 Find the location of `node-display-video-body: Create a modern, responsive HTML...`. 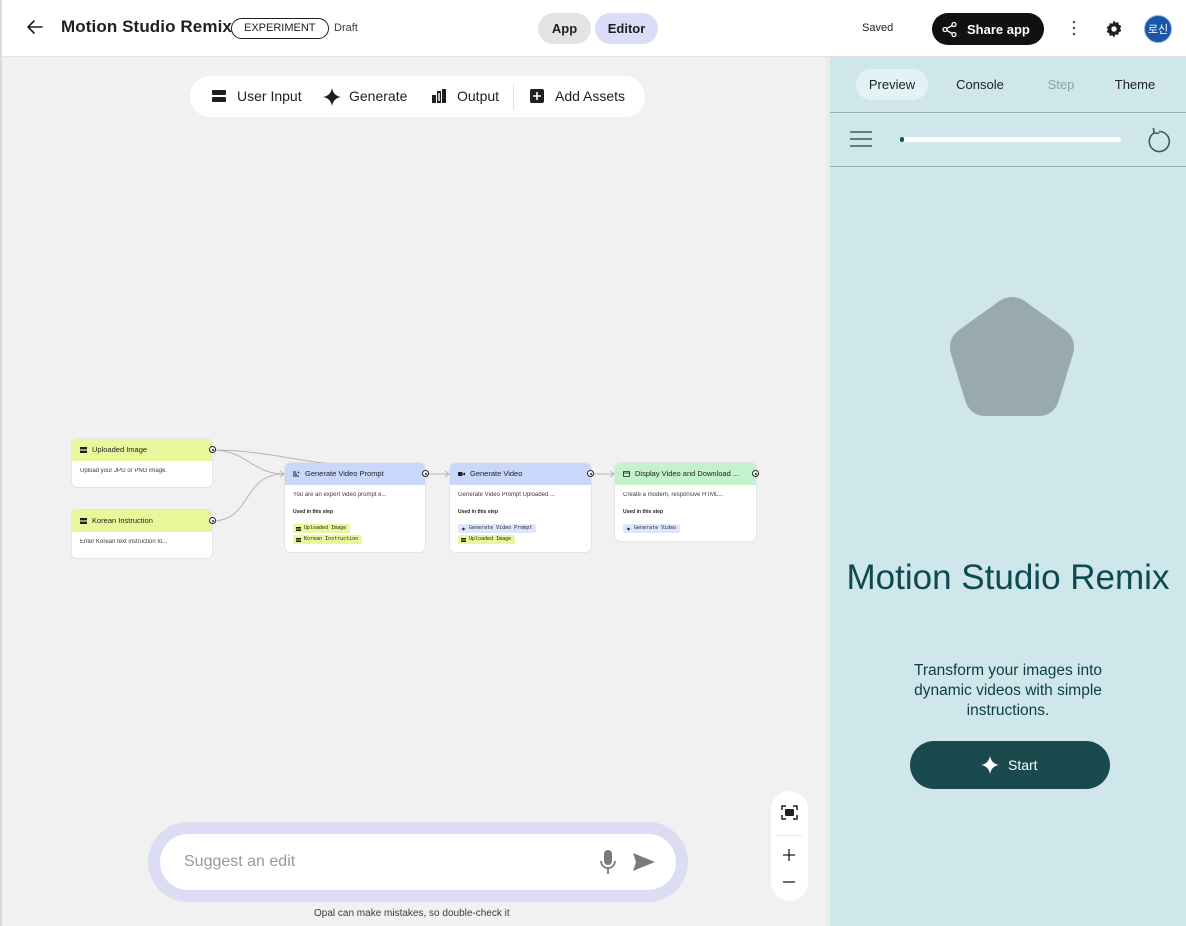

node-display-video-body: Create a modern, responsive HTML... is located at coordinates (673, 495).